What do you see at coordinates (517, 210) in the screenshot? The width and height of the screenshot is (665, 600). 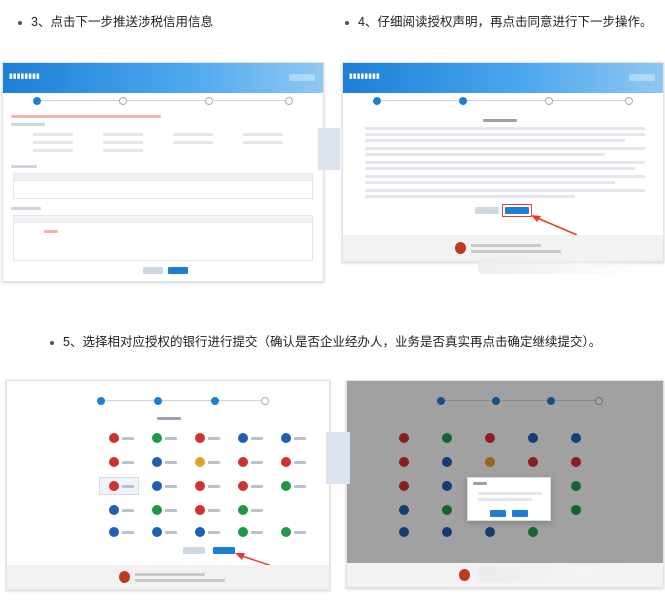 I see `agree-highlight` at bounding box center [517, 210].